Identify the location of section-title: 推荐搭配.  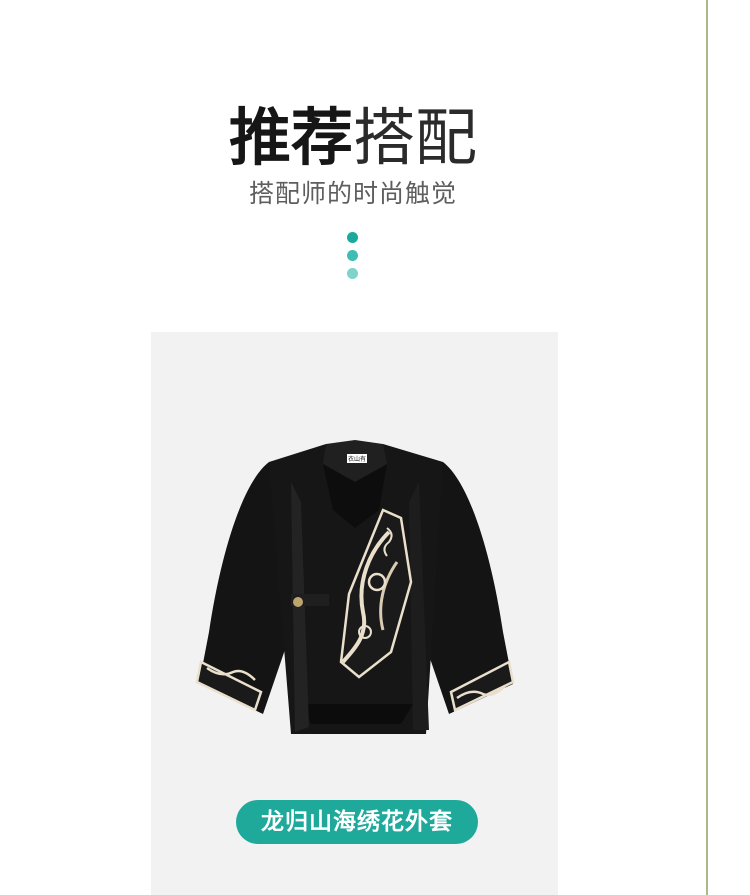
(353, 138).